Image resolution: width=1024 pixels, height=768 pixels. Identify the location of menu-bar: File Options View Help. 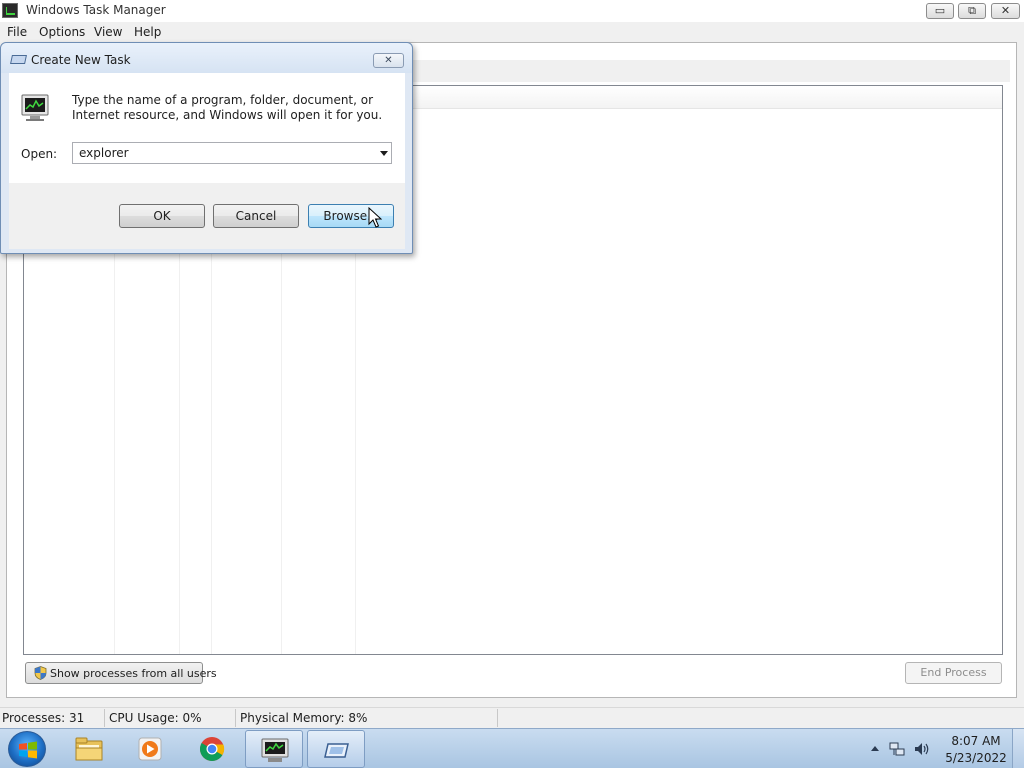
(512, 32).